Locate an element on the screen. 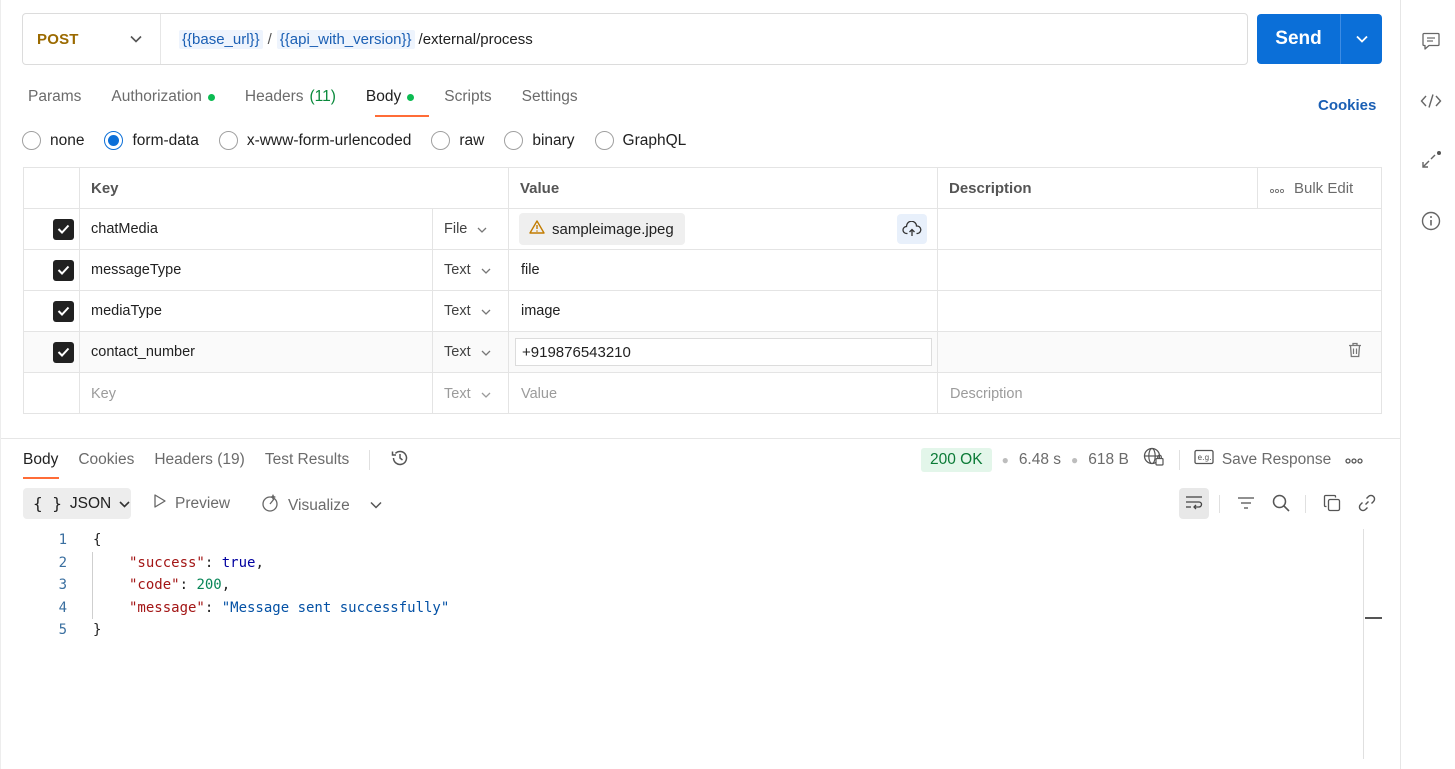  radio-label: GraphQL is located at coordinates (654, 140).